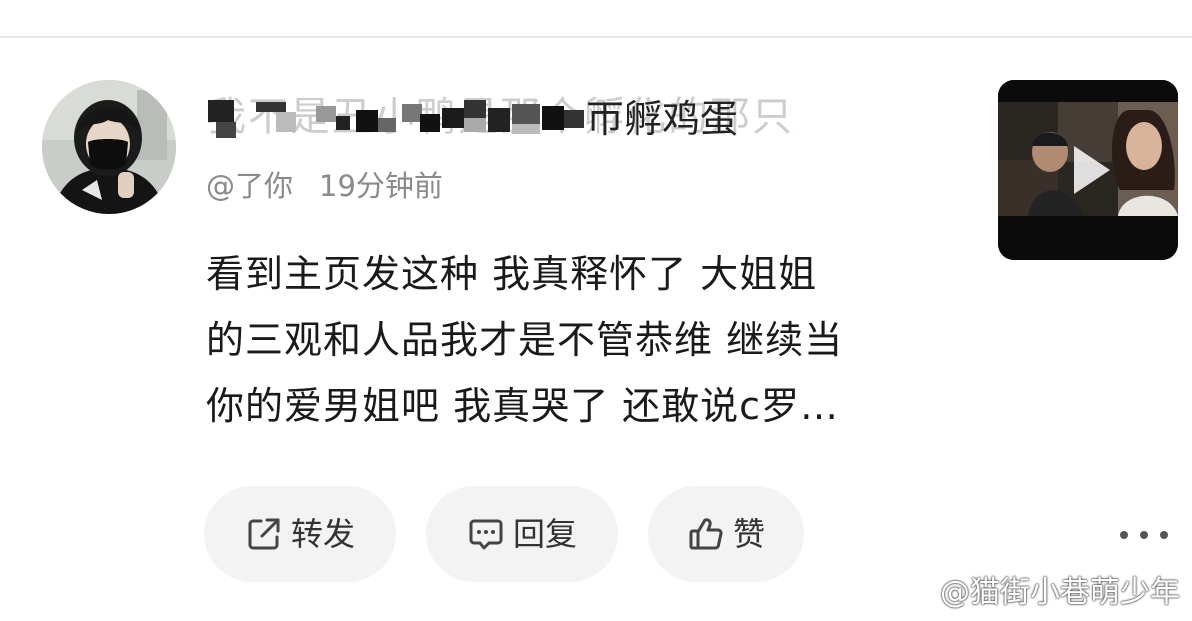 The height and width of the screenshot is (621, 1192). I want to click on content-line: 看到主页发这种 我真释怀了 大姐姐, so click(512, 274).